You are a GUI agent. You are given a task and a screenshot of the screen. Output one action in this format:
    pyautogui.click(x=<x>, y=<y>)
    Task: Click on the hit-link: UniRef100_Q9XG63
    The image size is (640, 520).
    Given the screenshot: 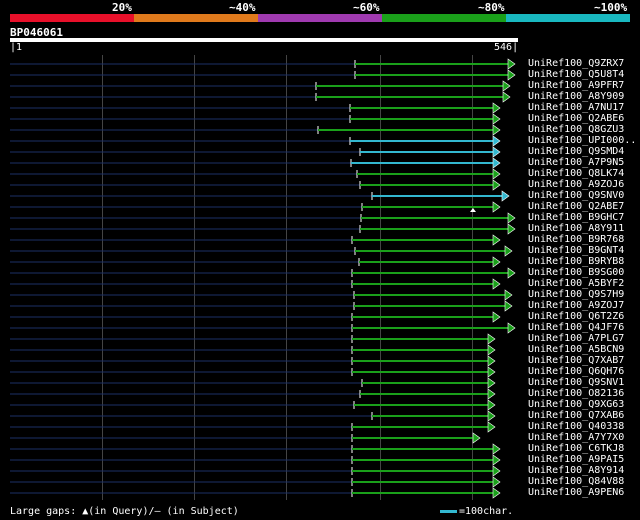 What is the action you would take?
    pyautogui.click(x=576, y=404)
    